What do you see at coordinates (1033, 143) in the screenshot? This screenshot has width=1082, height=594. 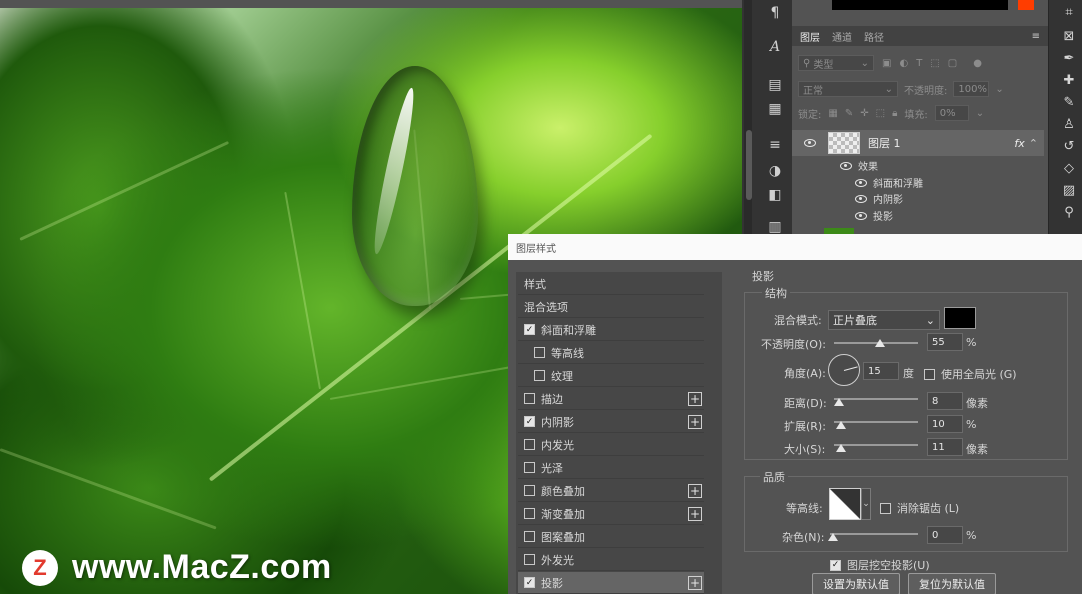 I see `chevron-up-icon: ⌃` at bounding box center [1033, 143].